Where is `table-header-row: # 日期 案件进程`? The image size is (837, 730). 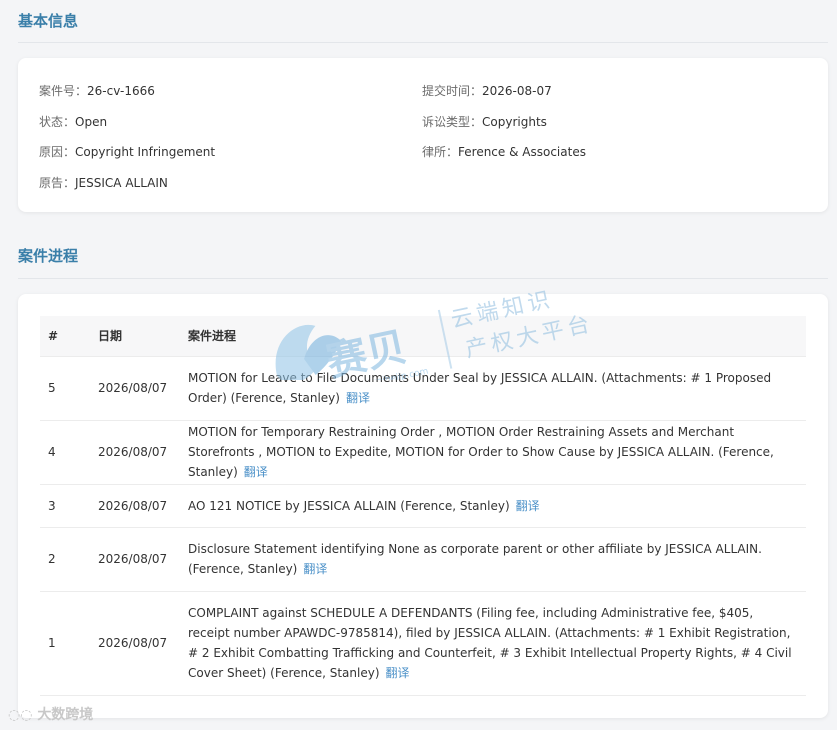 table-header-row: # 日期 案件进程 is located at coordinates (423, 336).